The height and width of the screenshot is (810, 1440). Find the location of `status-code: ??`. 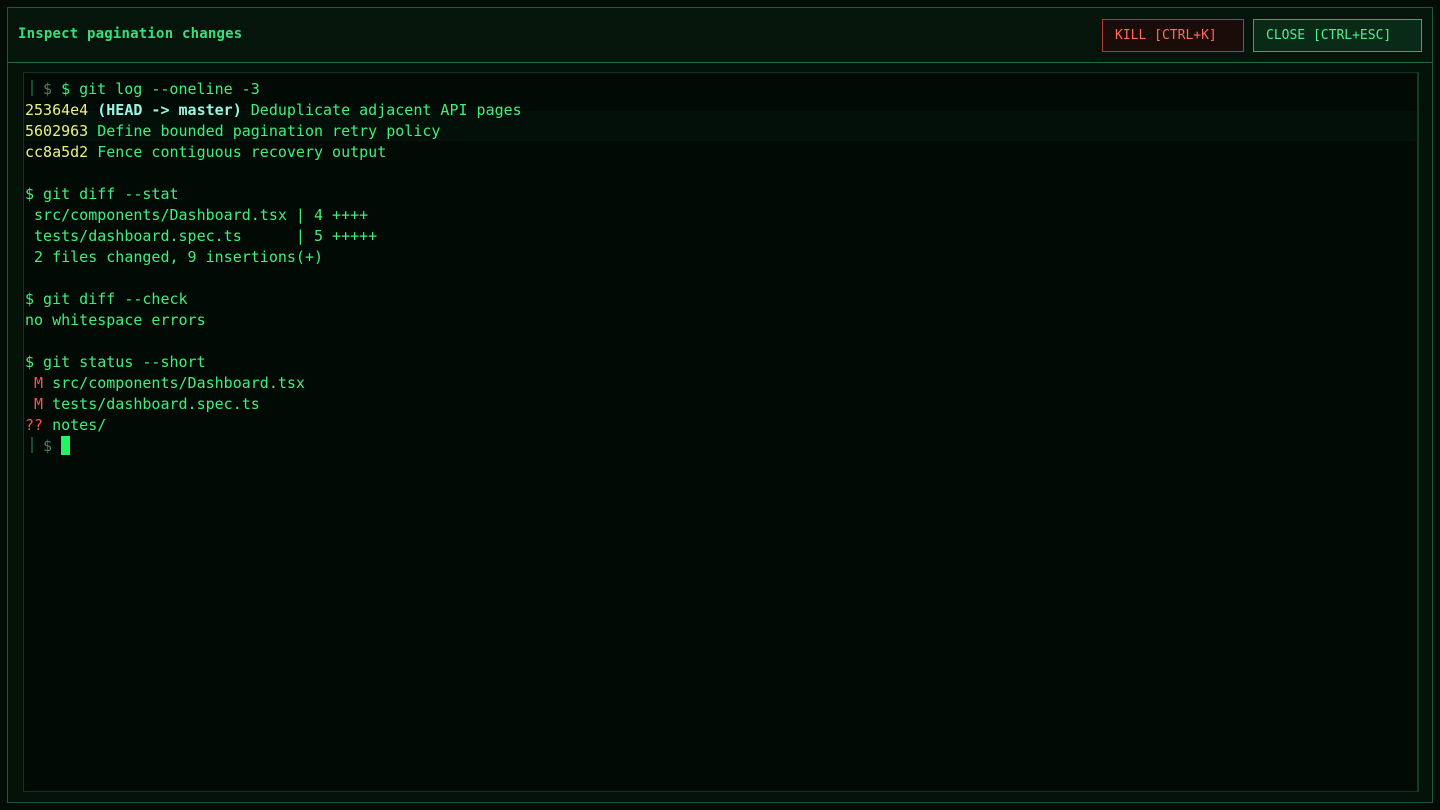

status-code: ?? is located at coordinates (34, 425).